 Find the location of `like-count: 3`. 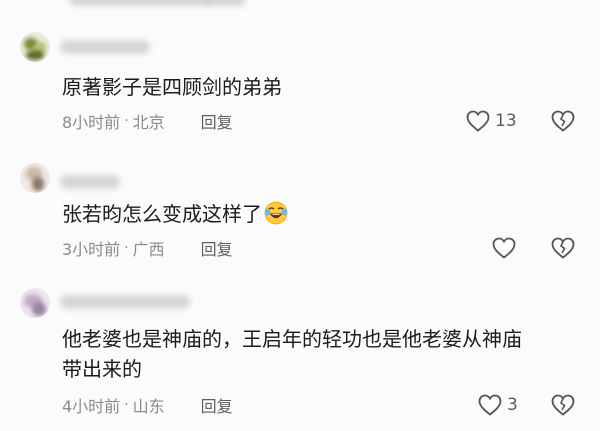

like-count: 3 is located at coordinates (512, 405).